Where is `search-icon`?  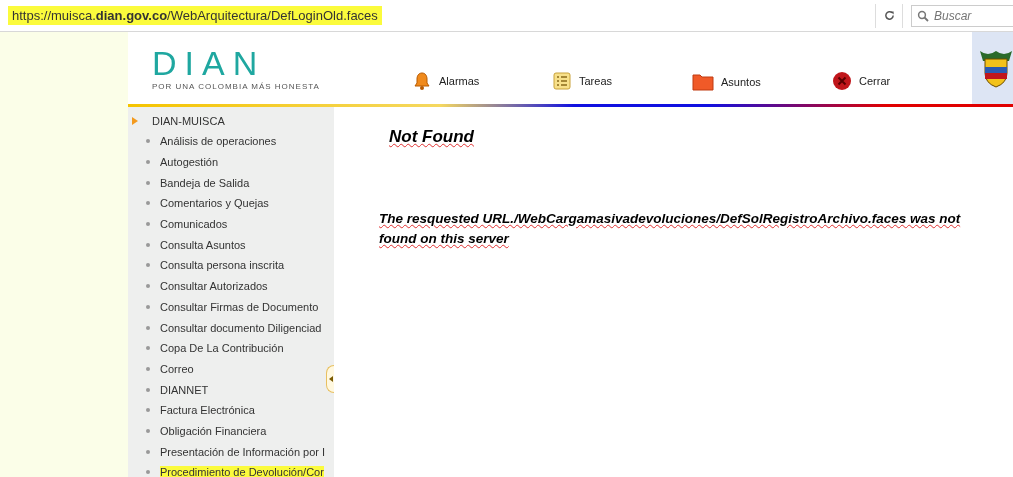 search-icon is located at coordinates (923, 15).